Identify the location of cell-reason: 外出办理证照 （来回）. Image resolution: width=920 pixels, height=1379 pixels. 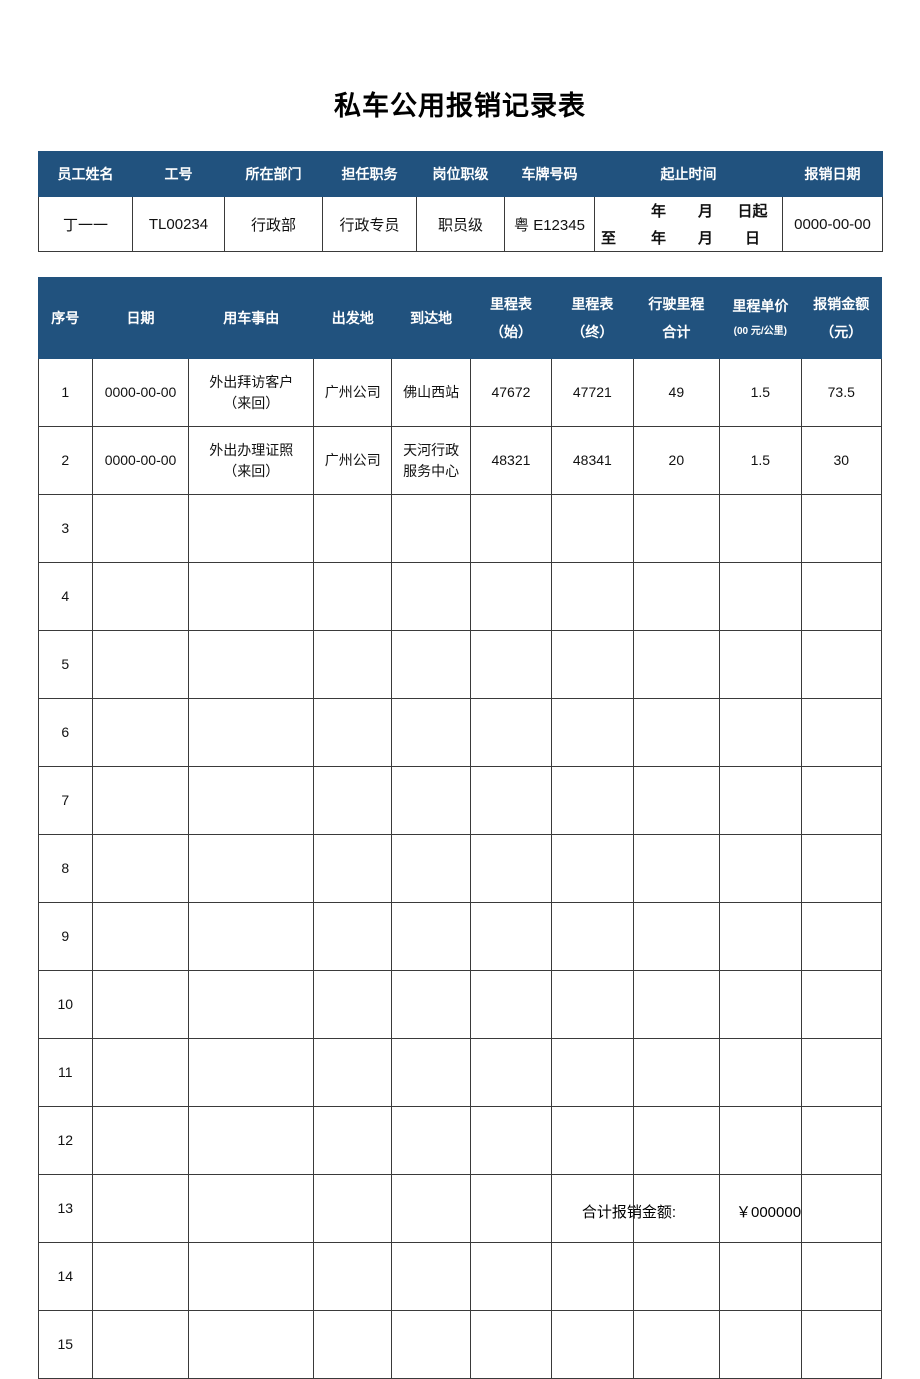
(251, 460).